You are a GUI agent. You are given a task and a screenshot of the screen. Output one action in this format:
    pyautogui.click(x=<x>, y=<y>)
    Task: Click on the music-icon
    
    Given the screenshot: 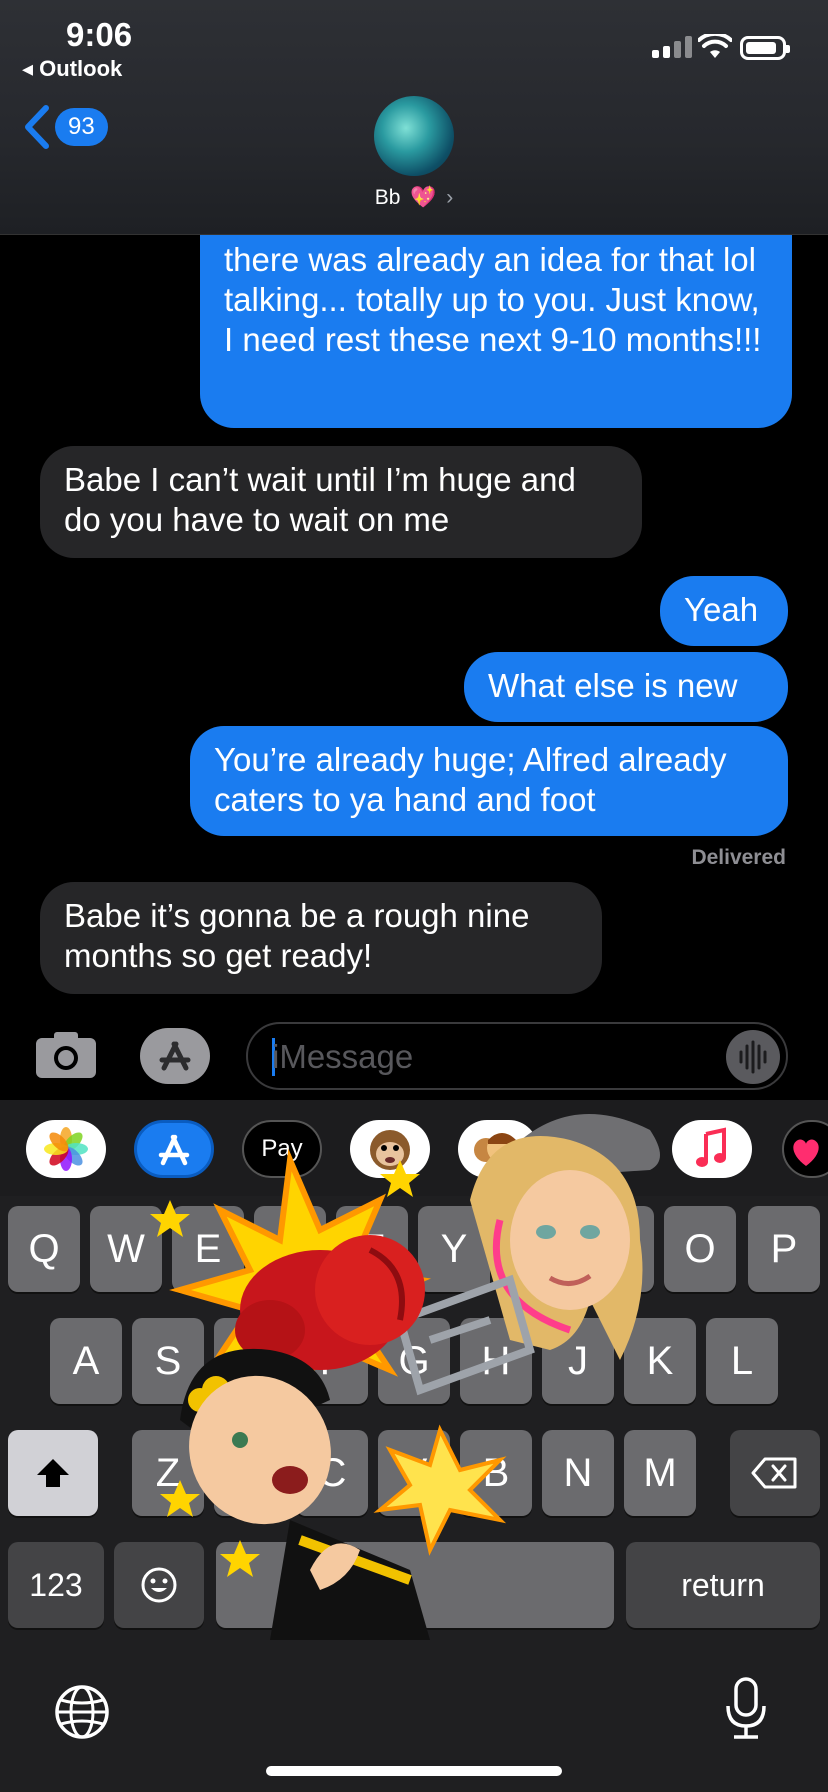 What is the action you would take?
    pyautogui.click(x=711, y=1147)
    